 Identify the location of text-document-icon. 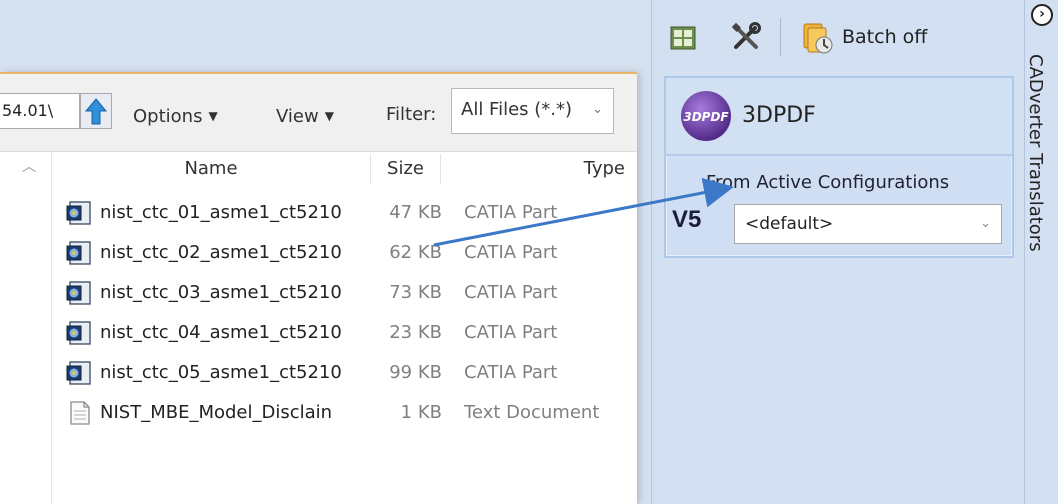
(80, 413).